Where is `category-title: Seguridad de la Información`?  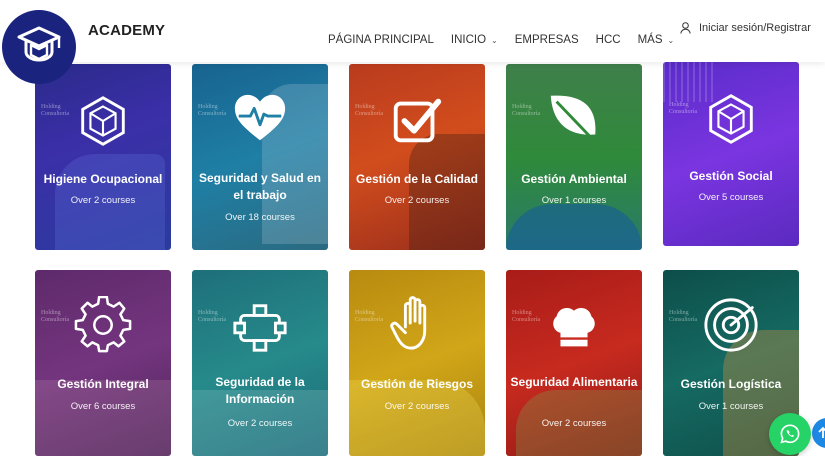 category-title: Seguridad de la Información is located at coordinates (260, 390).